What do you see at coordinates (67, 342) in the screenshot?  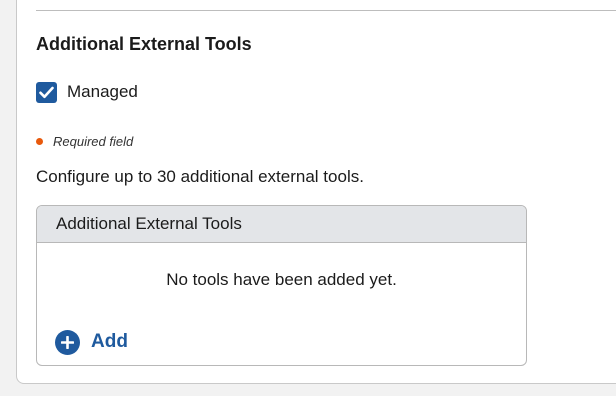 I see `plus-circle-icon` at bounding box center [67, 342].